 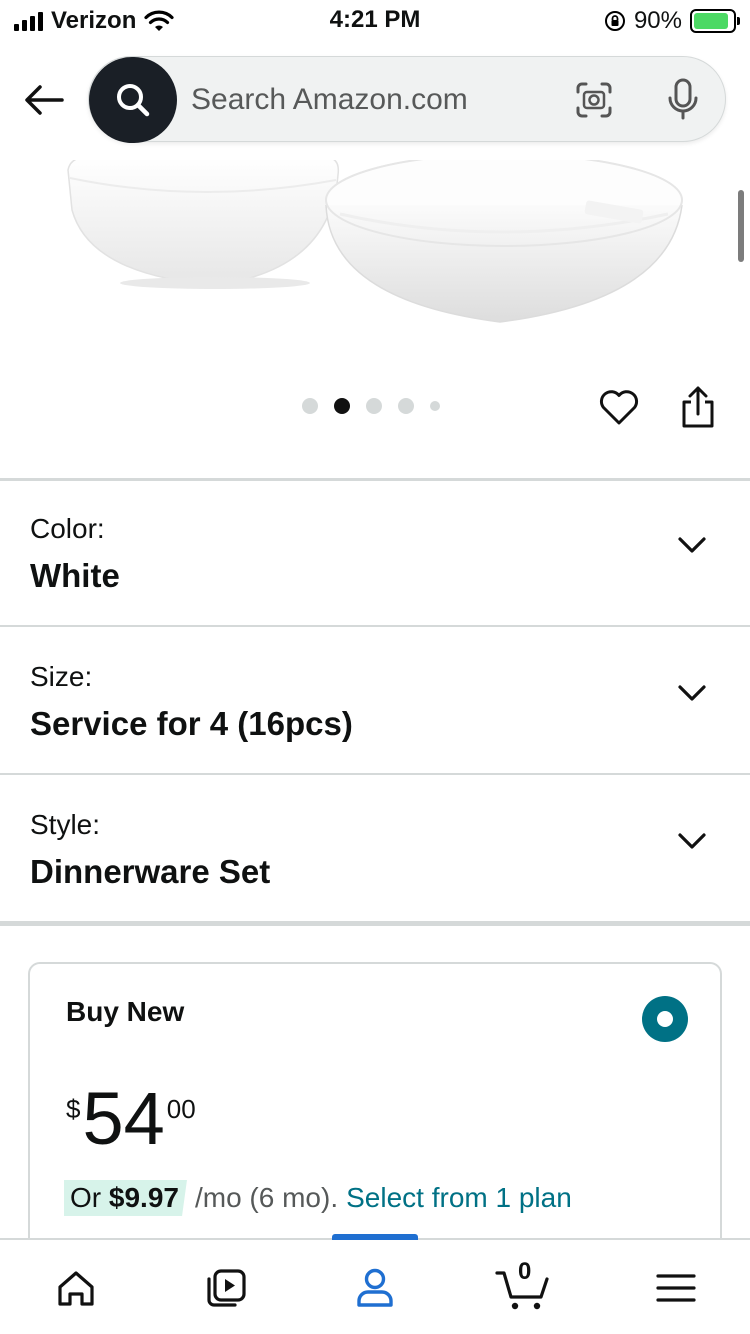 What do you see at coordinates (375, 22) in the screenshot?
I see `status-bar: Verizon 4:21 PM 90%` at bounding box center [375, 22].